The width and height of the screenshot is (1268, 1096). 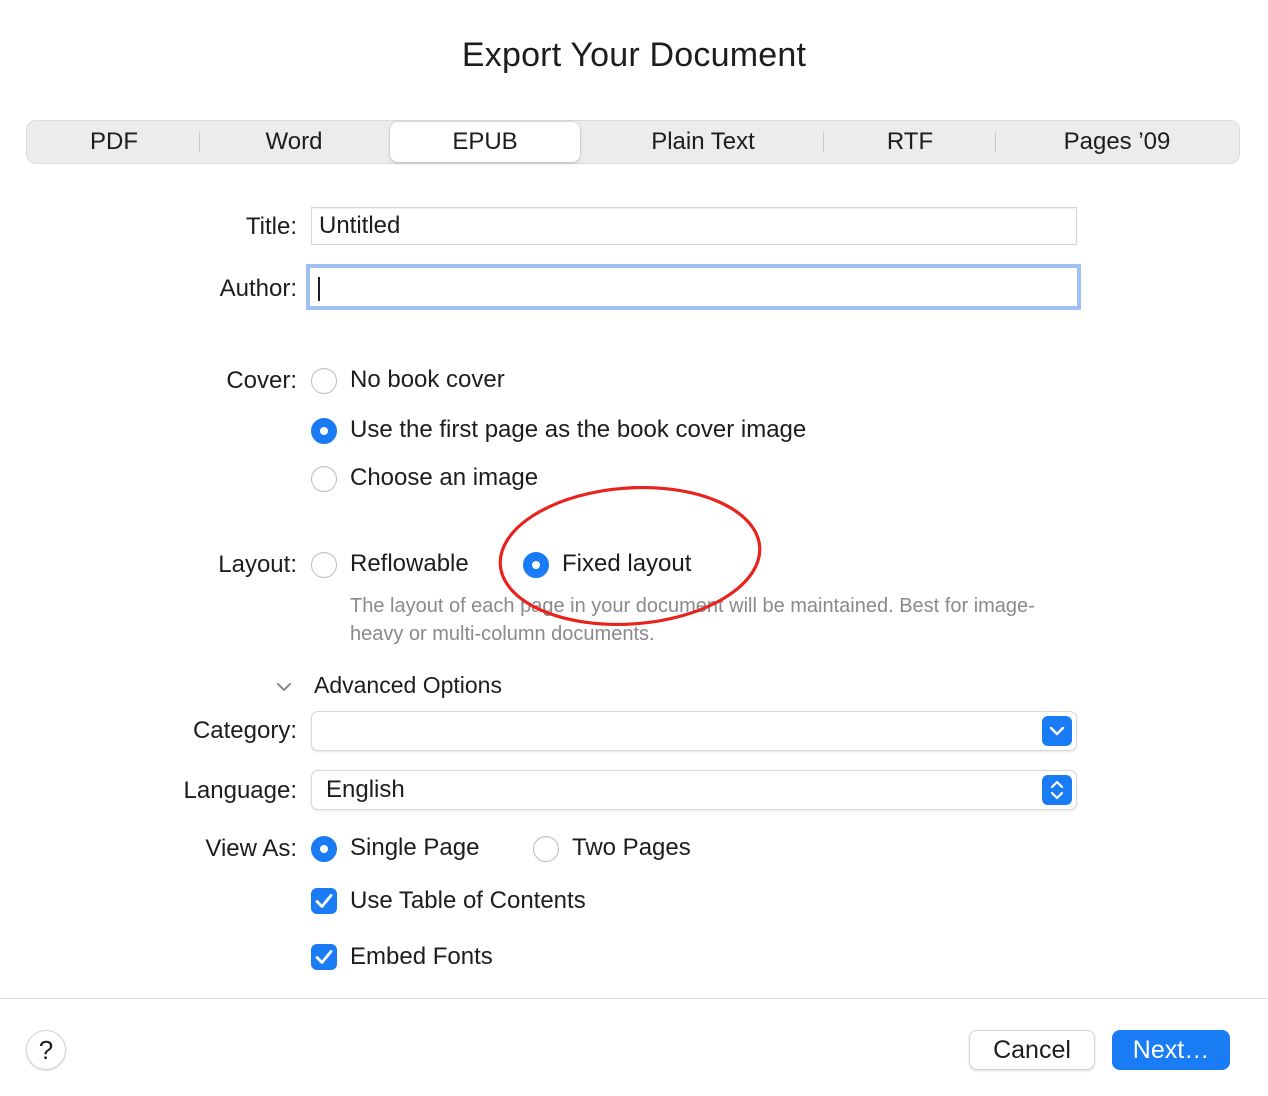 I want to click on language-value: English, so click(x=365, y=789).